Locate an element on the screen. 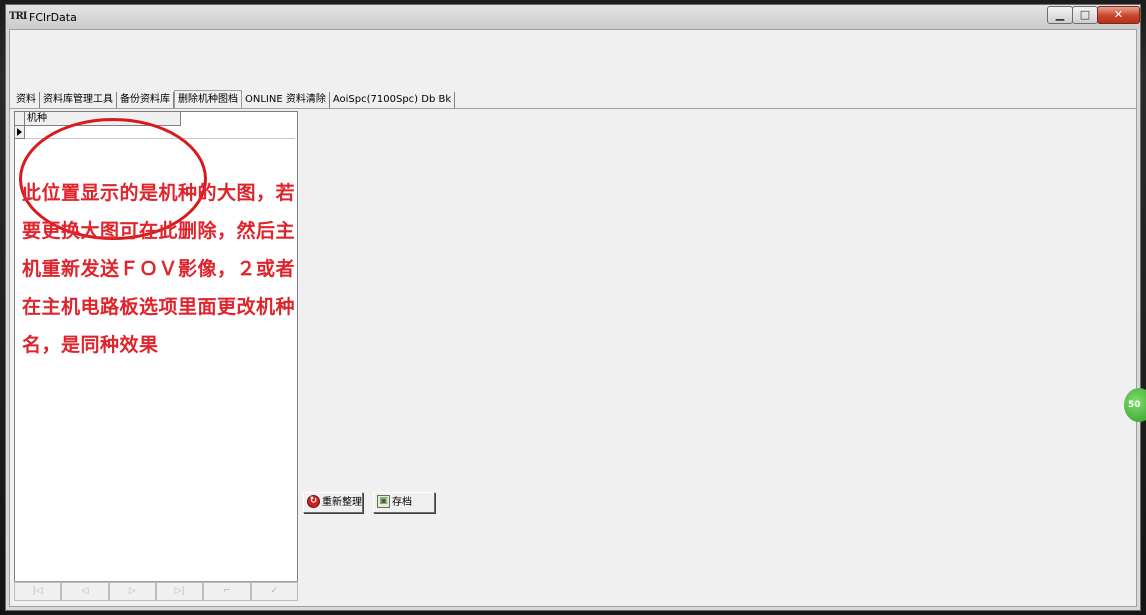 The height and width of the screenshot is (615, 1146). annotation-line: 名，是同种效果 is located at coordinates (90, 345).